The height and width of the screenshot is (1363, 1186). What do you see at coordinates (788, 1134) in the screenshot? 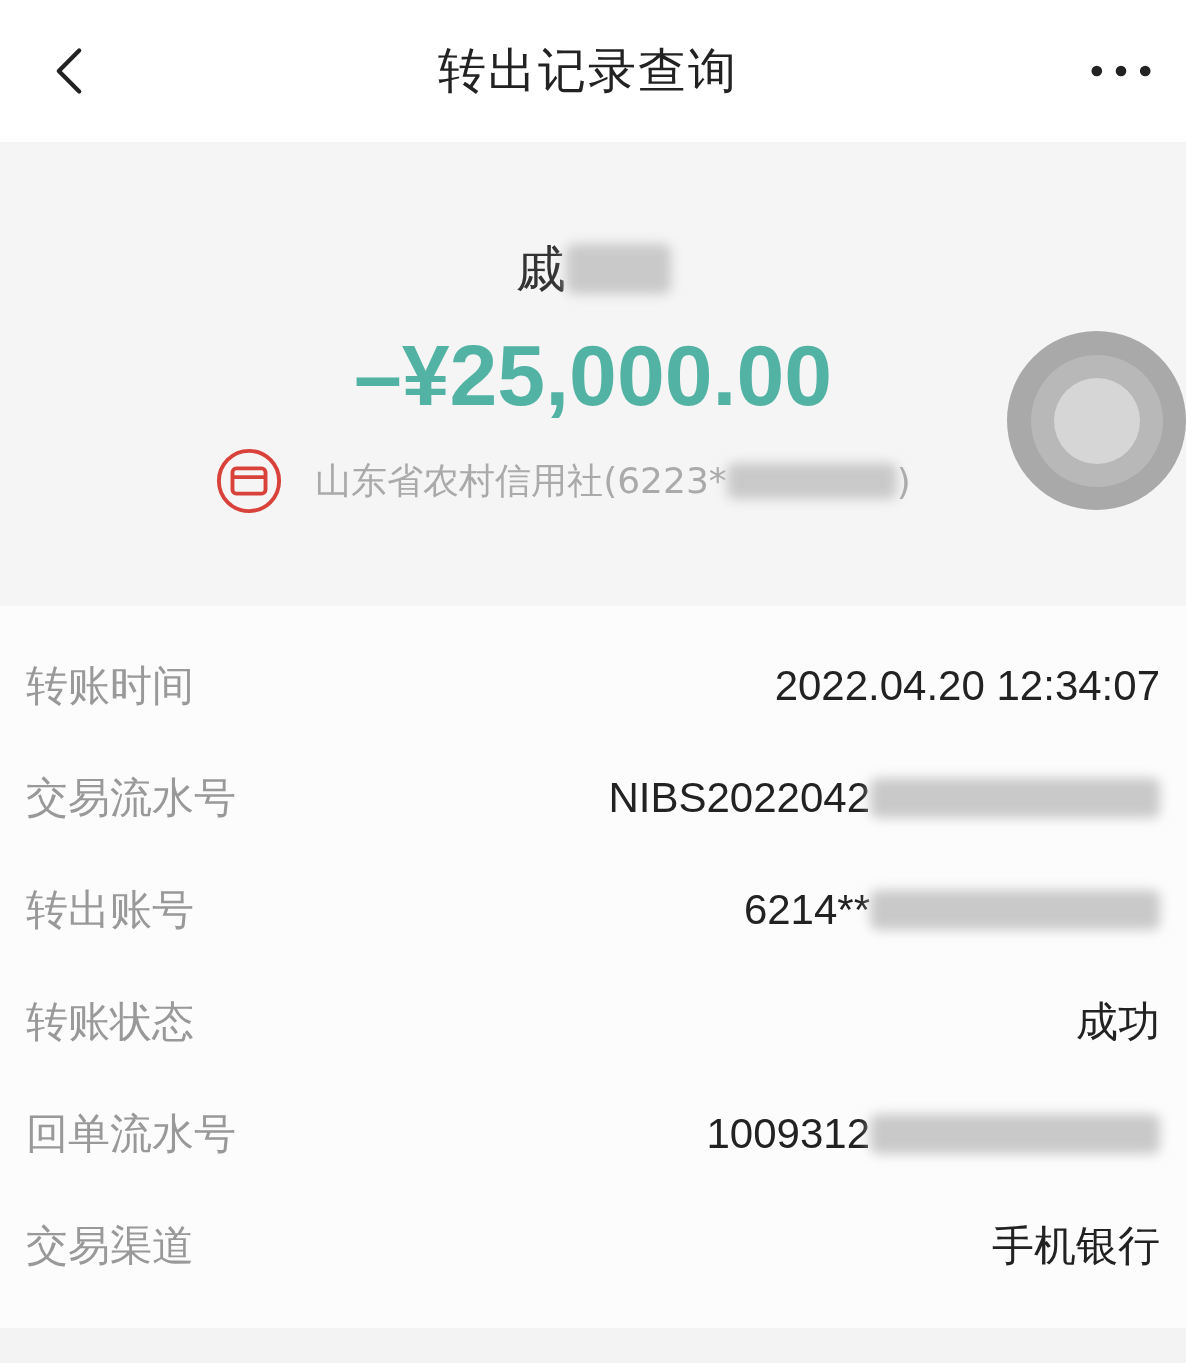
I see `detail-value: 1009312` at bounding box center [788, 1134].